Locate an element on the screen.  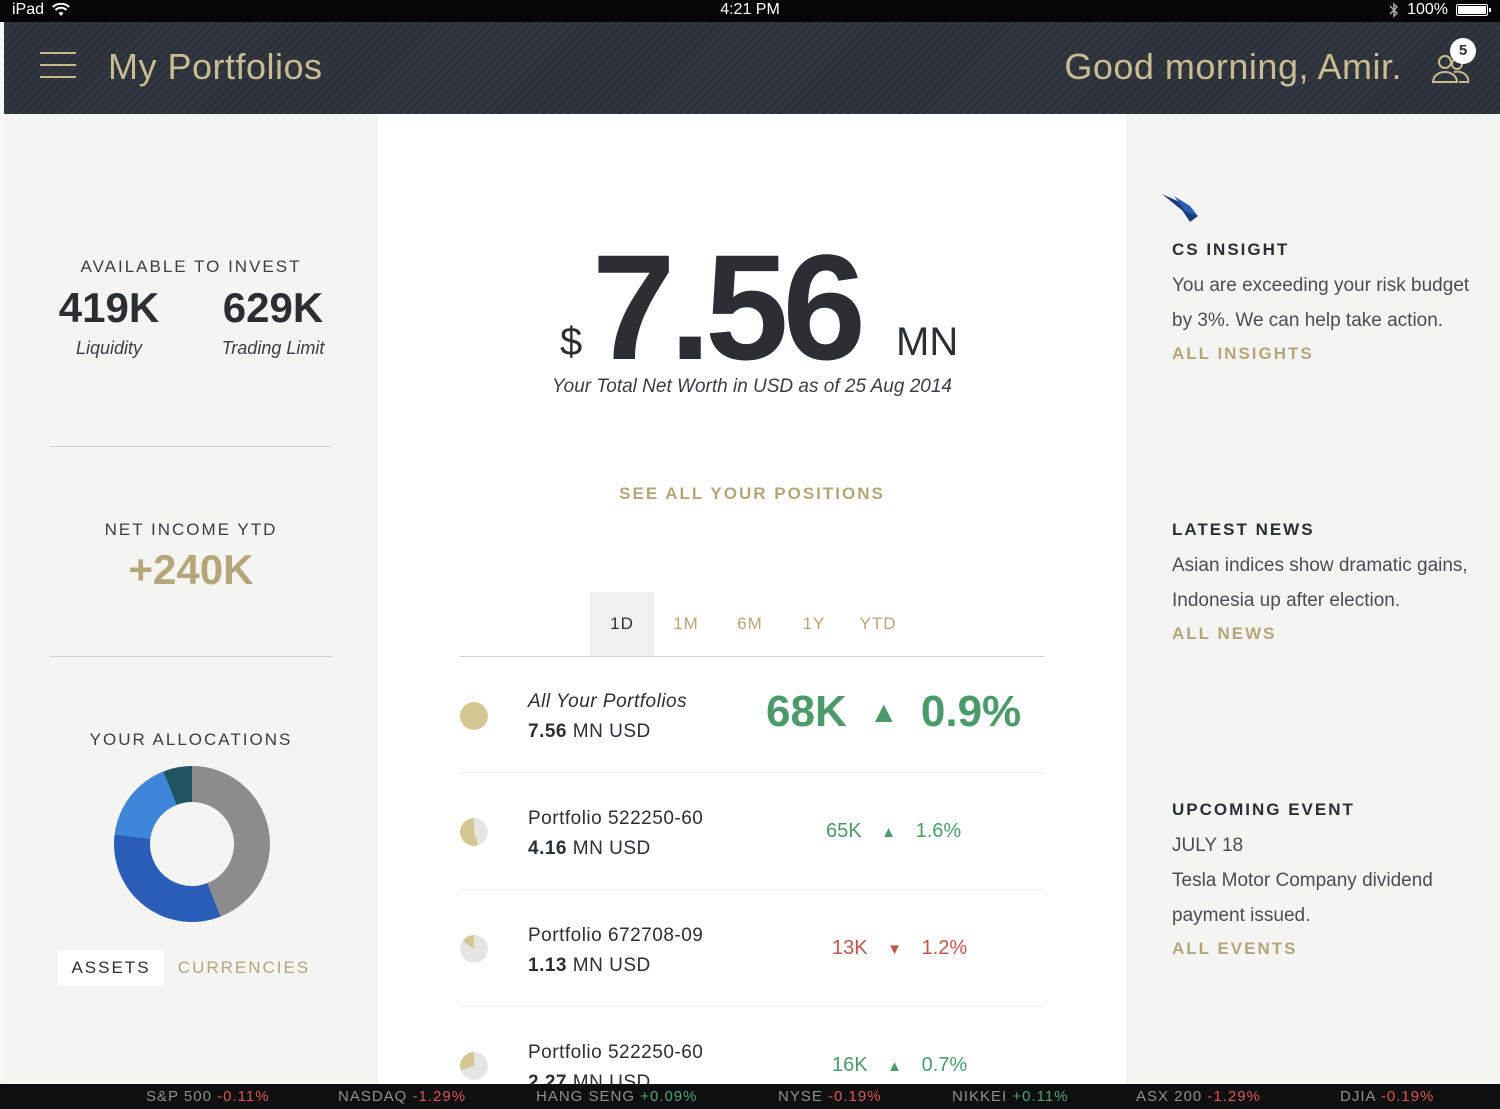
ticker-item: DJIA -0.19% is located at coordinates (1387, 1096).